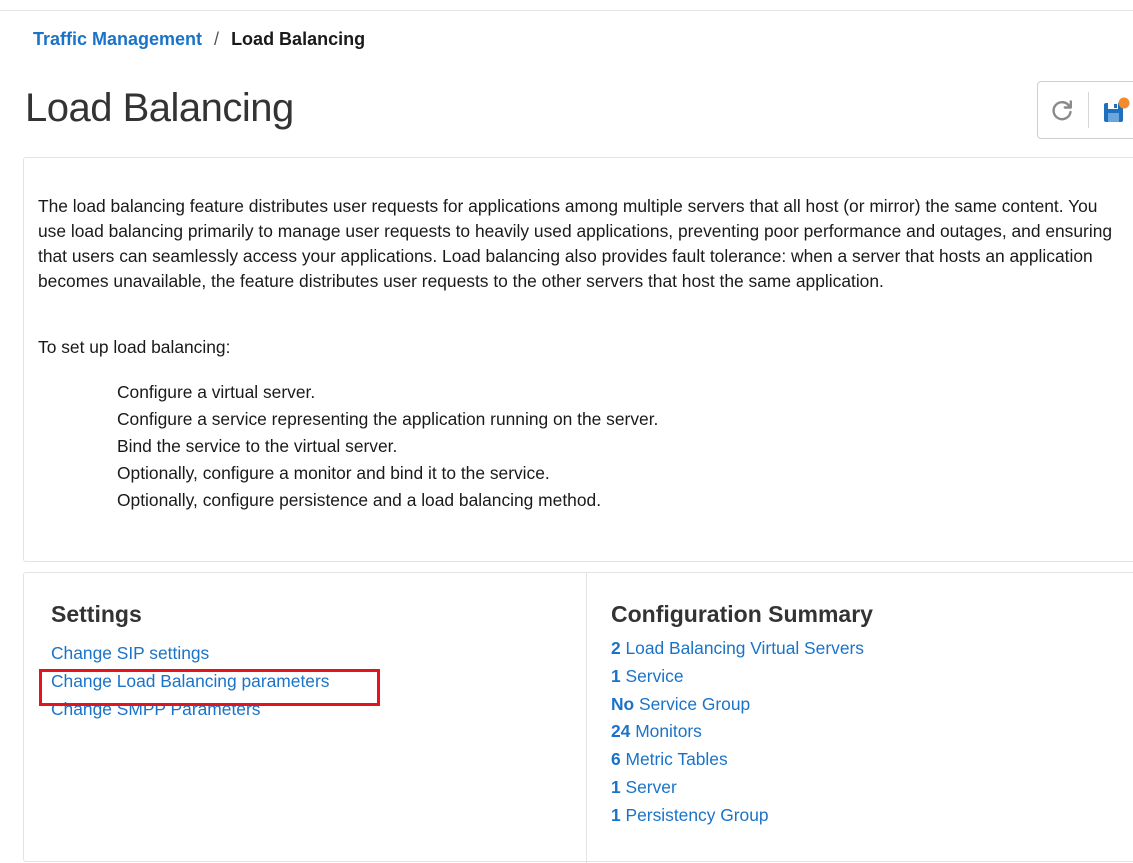 This screenshot has height=863, width=1133. What do you see at coordinates (616, 759) in the screenshot?
I see `summary-count: 6` at bounding box center [616, 759].